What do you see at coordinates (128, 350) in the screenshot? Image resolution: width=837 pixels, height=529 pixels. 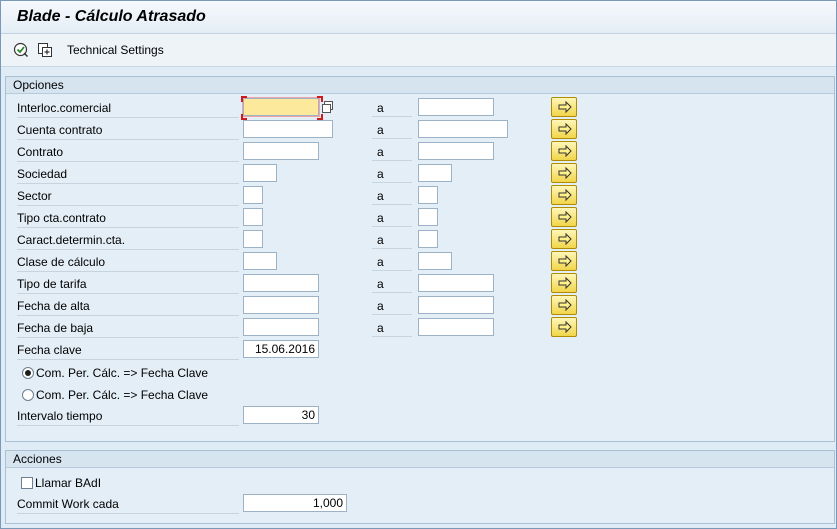 I see `label-fecha-clave: Fecha clave` at bounding box center [128, 350].